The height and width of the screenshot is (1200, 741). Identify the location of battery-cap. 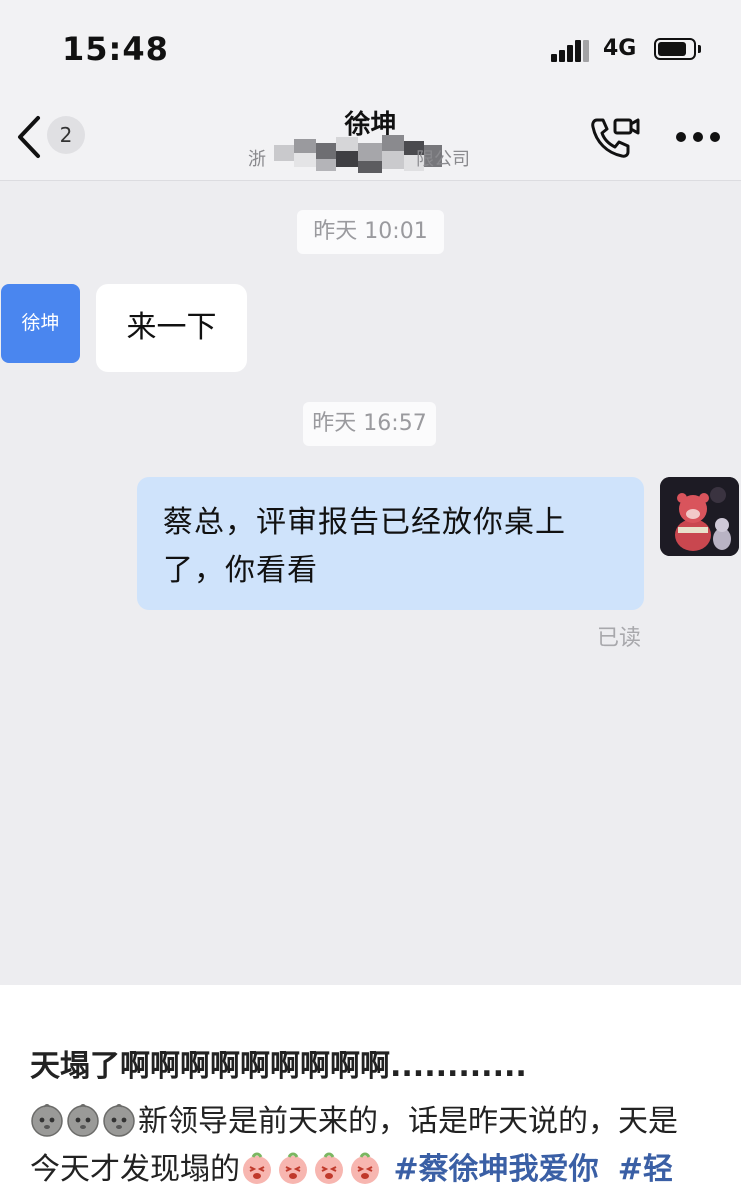
(699, 49).